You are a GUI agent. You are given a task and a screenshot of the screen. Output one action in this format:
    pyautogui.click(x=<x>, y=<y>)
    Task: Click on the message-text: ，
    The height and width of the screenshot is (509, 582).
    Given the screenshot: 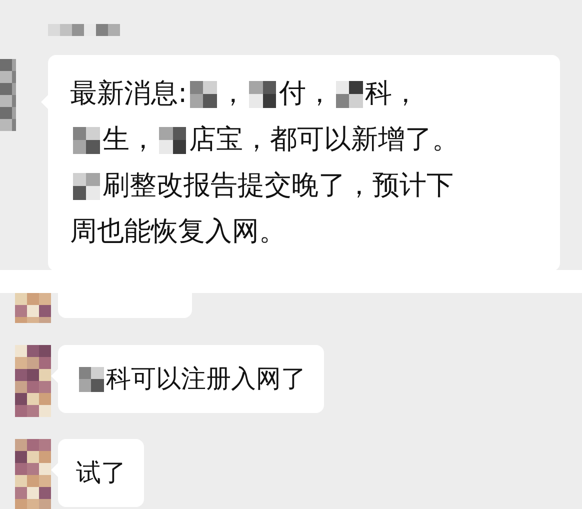 What is the action you would take?
    pyautogui.click(x=232, y=94)
    